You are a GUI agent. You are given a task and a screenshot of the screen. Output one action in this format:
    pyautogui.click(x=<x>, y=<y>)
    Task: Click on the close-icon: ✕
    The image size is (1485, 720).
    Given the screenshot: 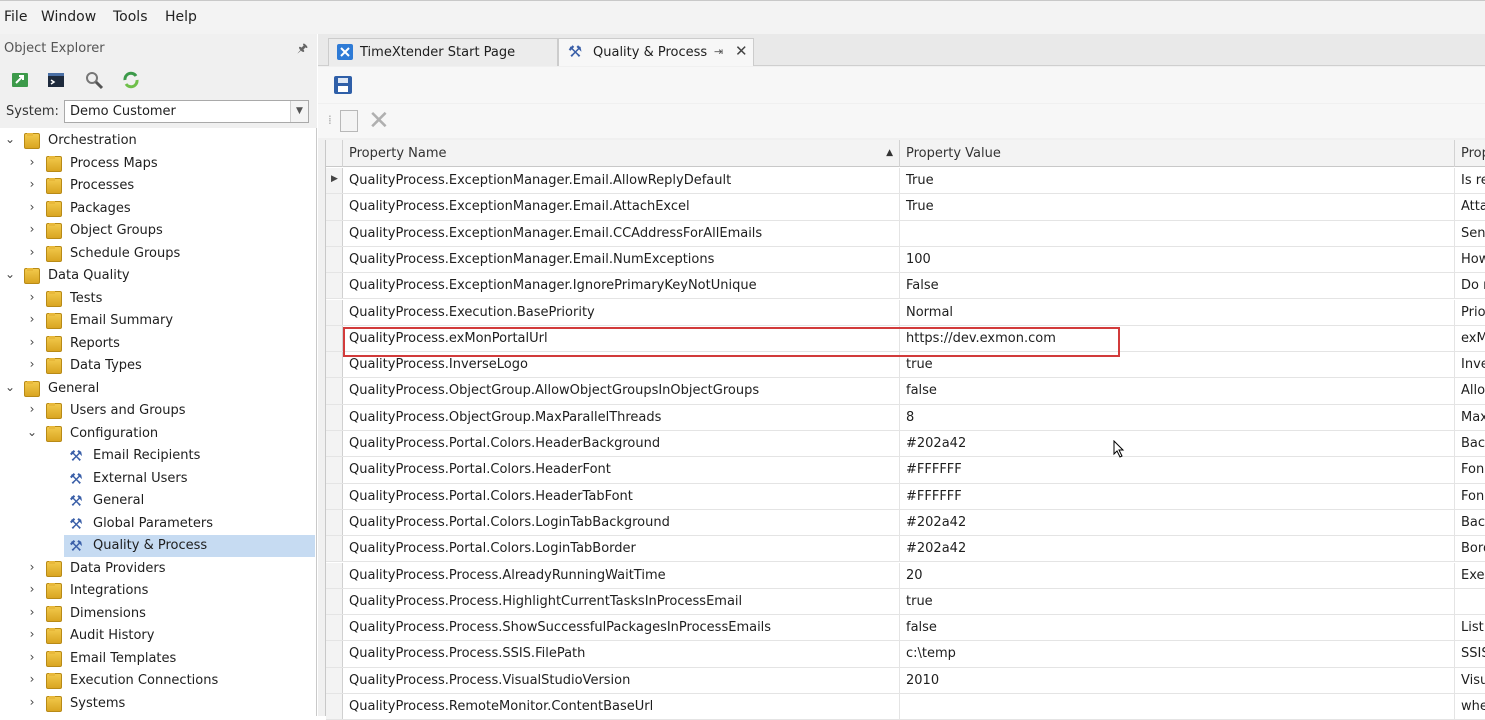 What is the action you would take?
    pyautogui.click(x=741, y=51)
    